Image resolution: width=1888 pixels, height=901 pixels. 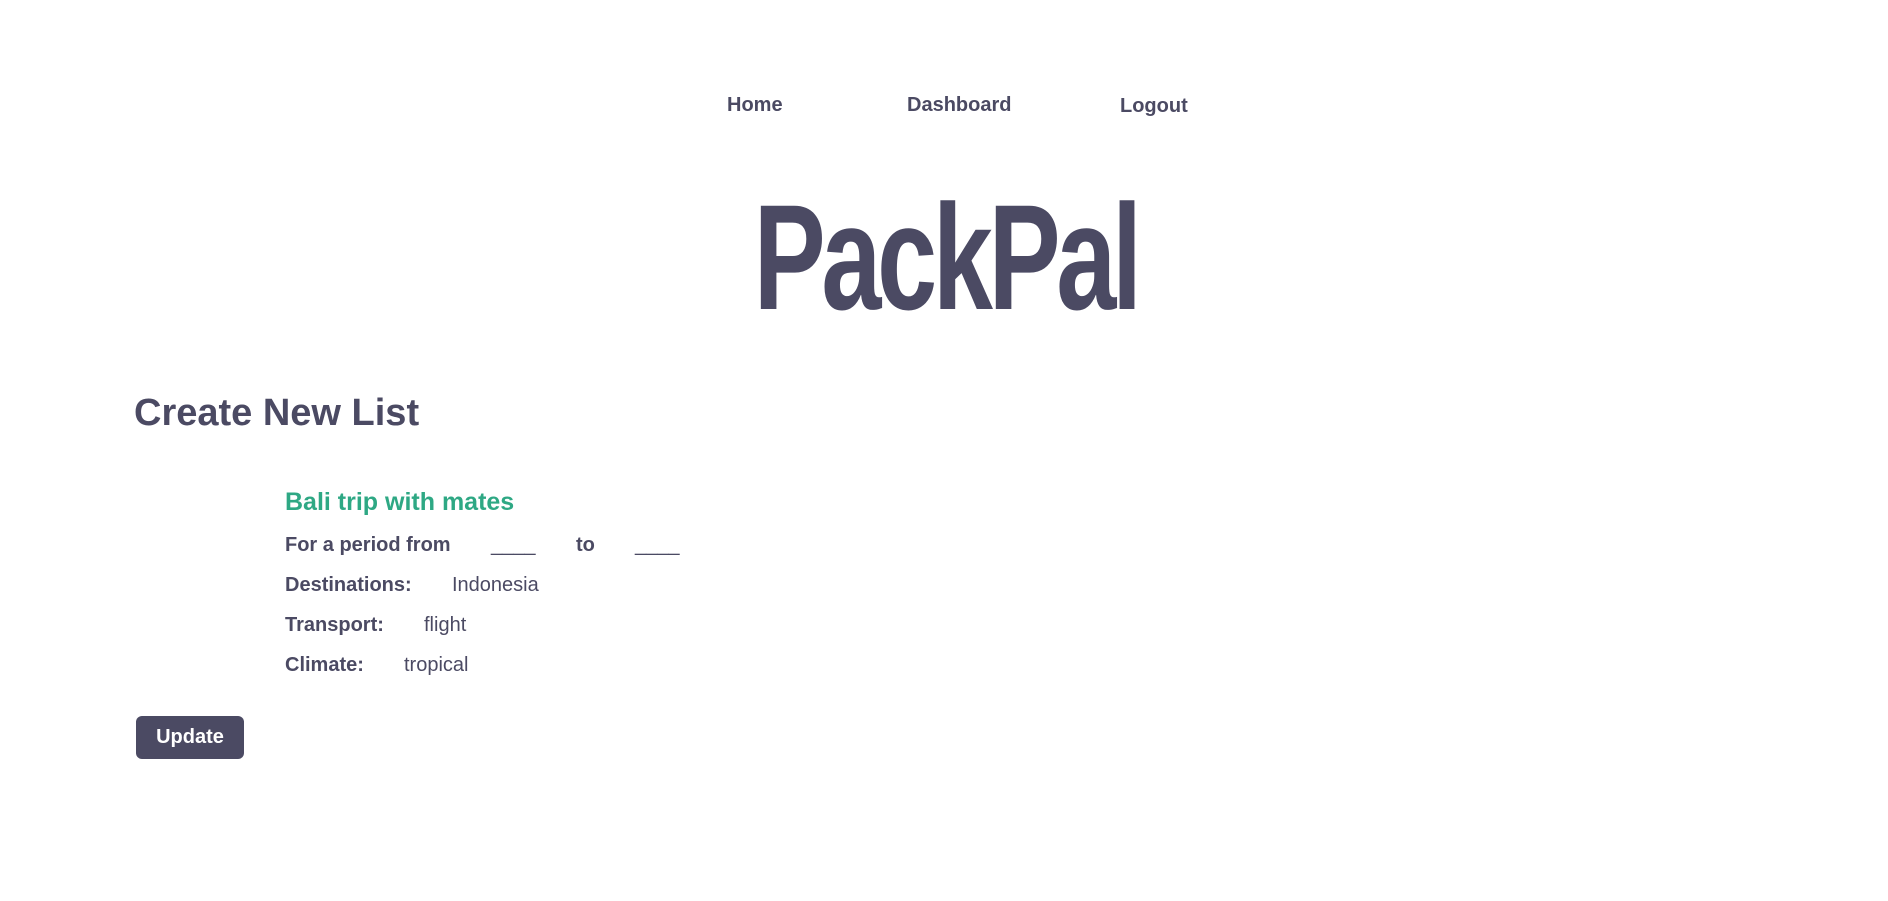 I want to click on end-date: ____, so click(x=657, y=545).